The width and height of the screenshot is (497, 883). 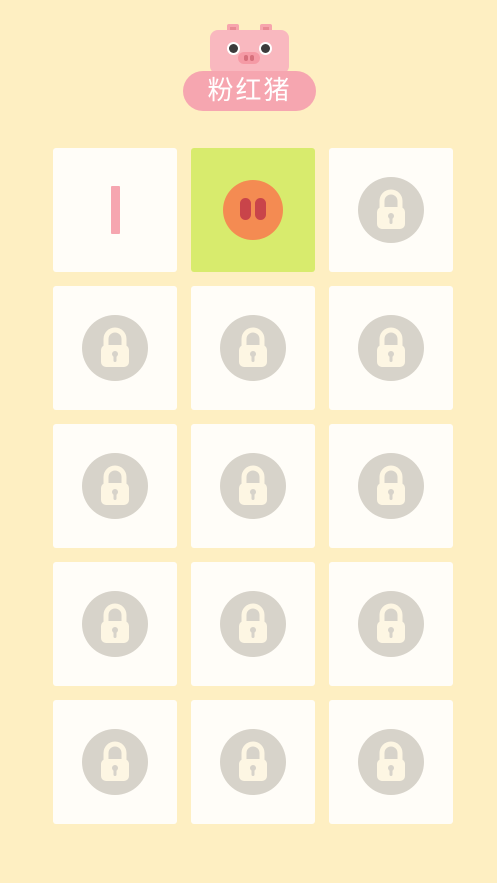 I want to click on game-title: 粉红猪, so click(x=249, y=91).